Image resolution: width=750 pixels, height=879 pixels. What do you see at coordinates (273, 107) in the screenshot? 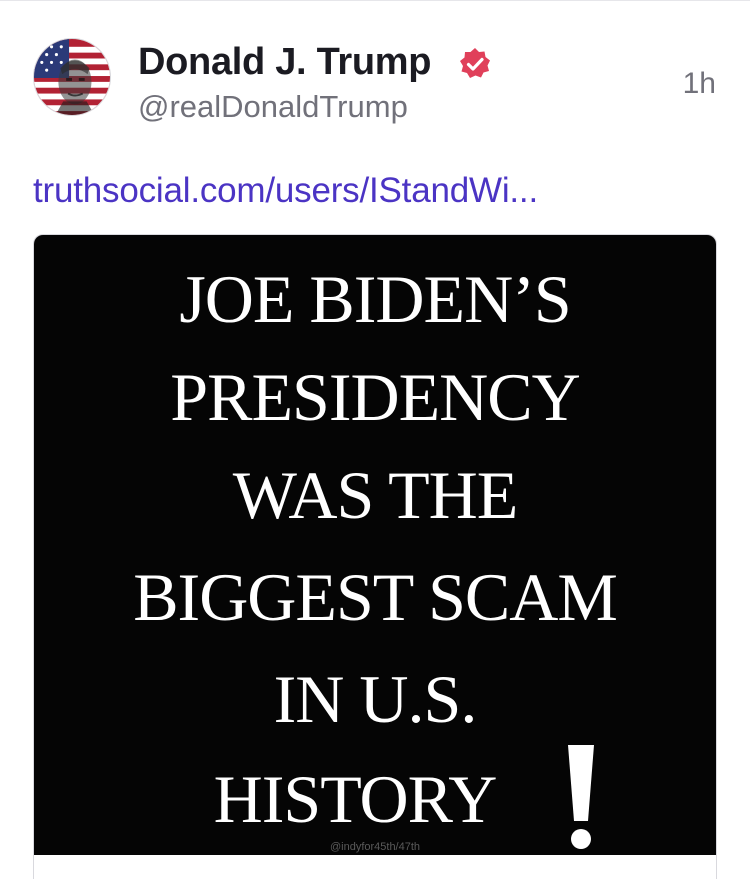
I see `author-handle: @realDonaldTrump` at bounding box center [273, 107].